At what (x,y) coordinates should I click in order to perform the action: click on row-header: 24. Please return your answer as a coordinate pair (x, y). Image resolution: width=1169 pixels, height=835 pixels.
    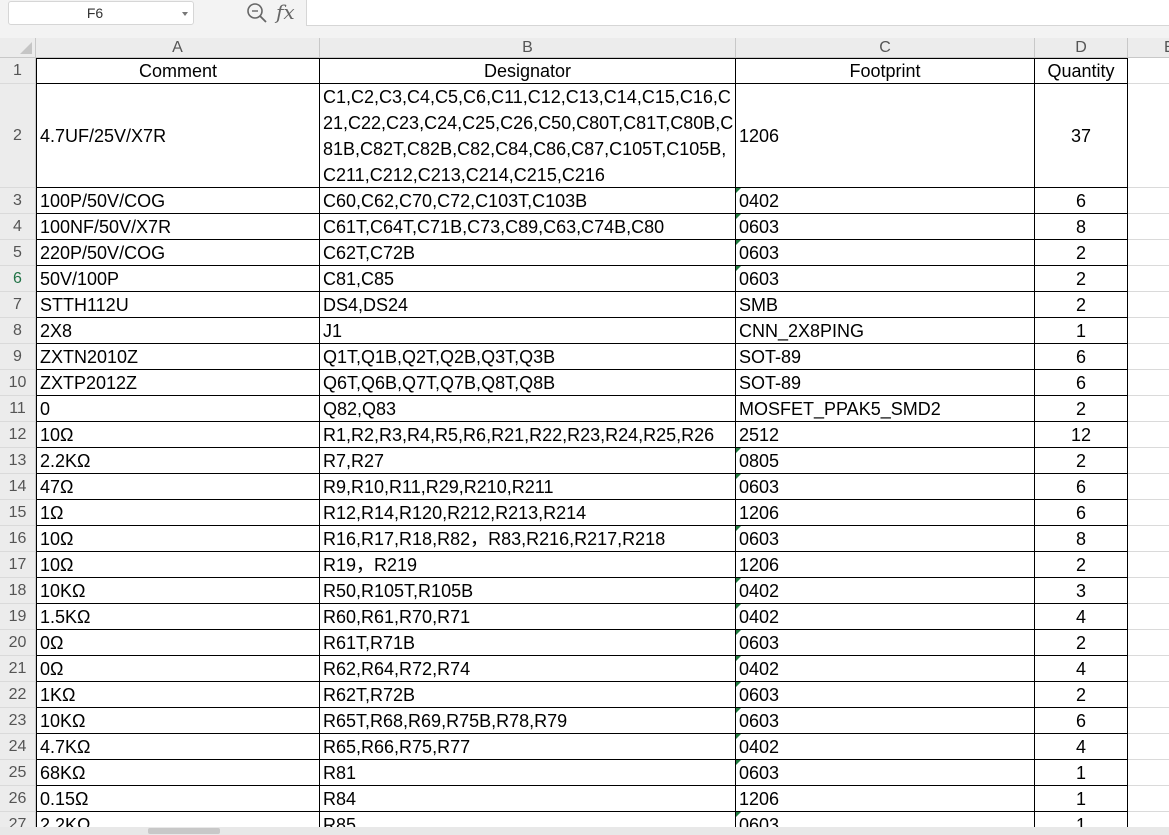
    Looking at the image, I should click on (18, 747).